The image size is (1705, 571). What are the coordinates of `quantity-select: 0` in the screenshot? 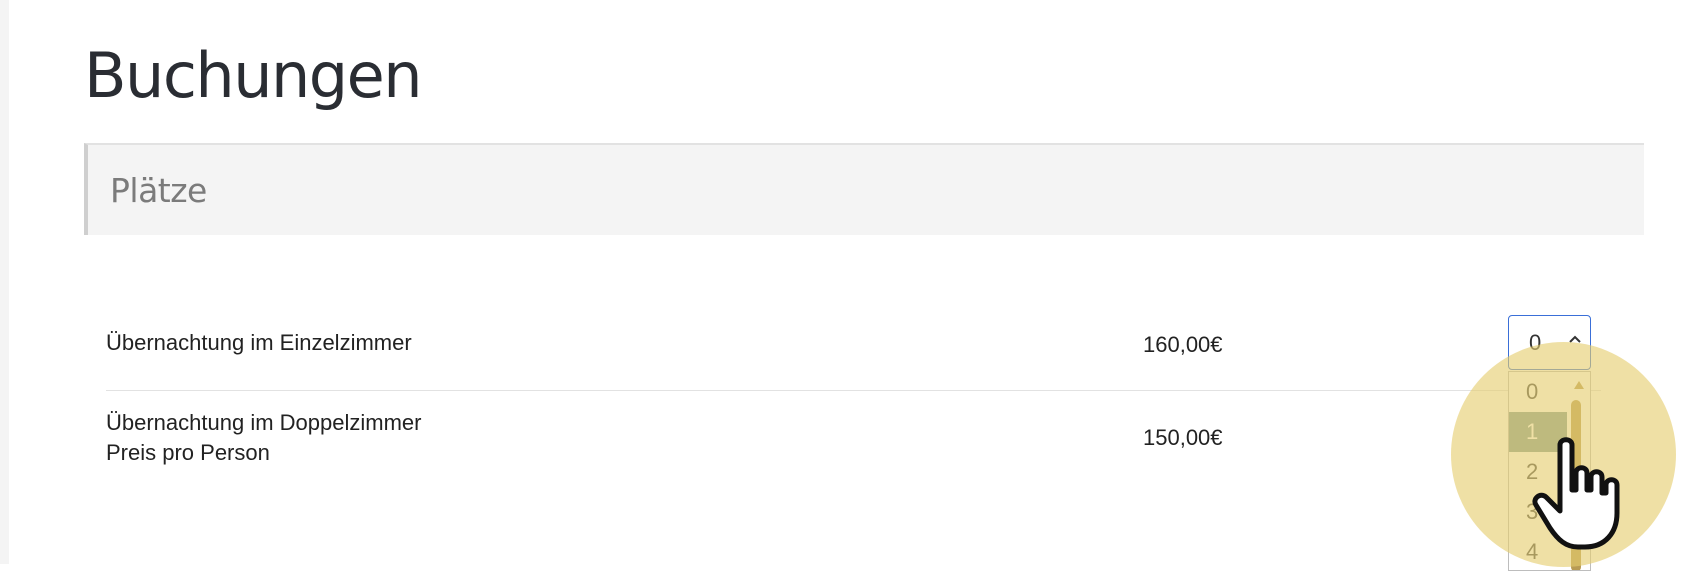 It's located at (1549, 342).